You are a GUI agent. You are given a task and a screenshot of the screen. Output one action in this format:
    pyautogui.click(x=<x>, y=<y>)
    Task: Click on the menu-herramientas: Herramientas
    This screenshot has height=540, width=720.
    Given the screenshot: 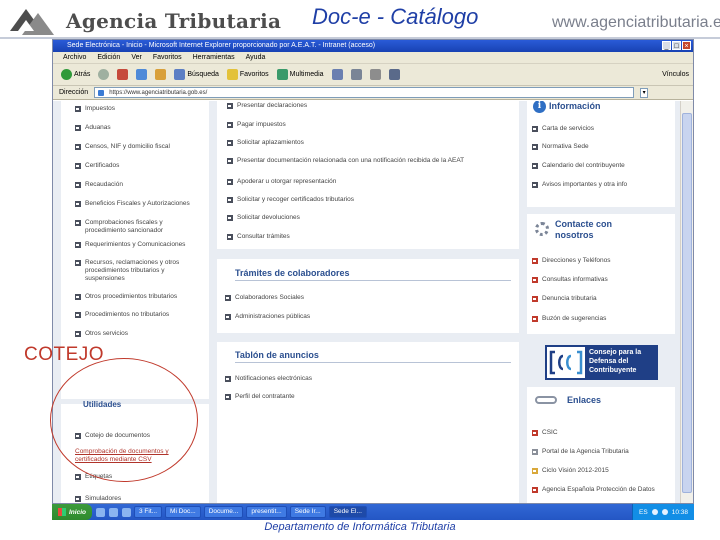 What is the action you would take?
    pyautogui.click(x=214, y=57)
    